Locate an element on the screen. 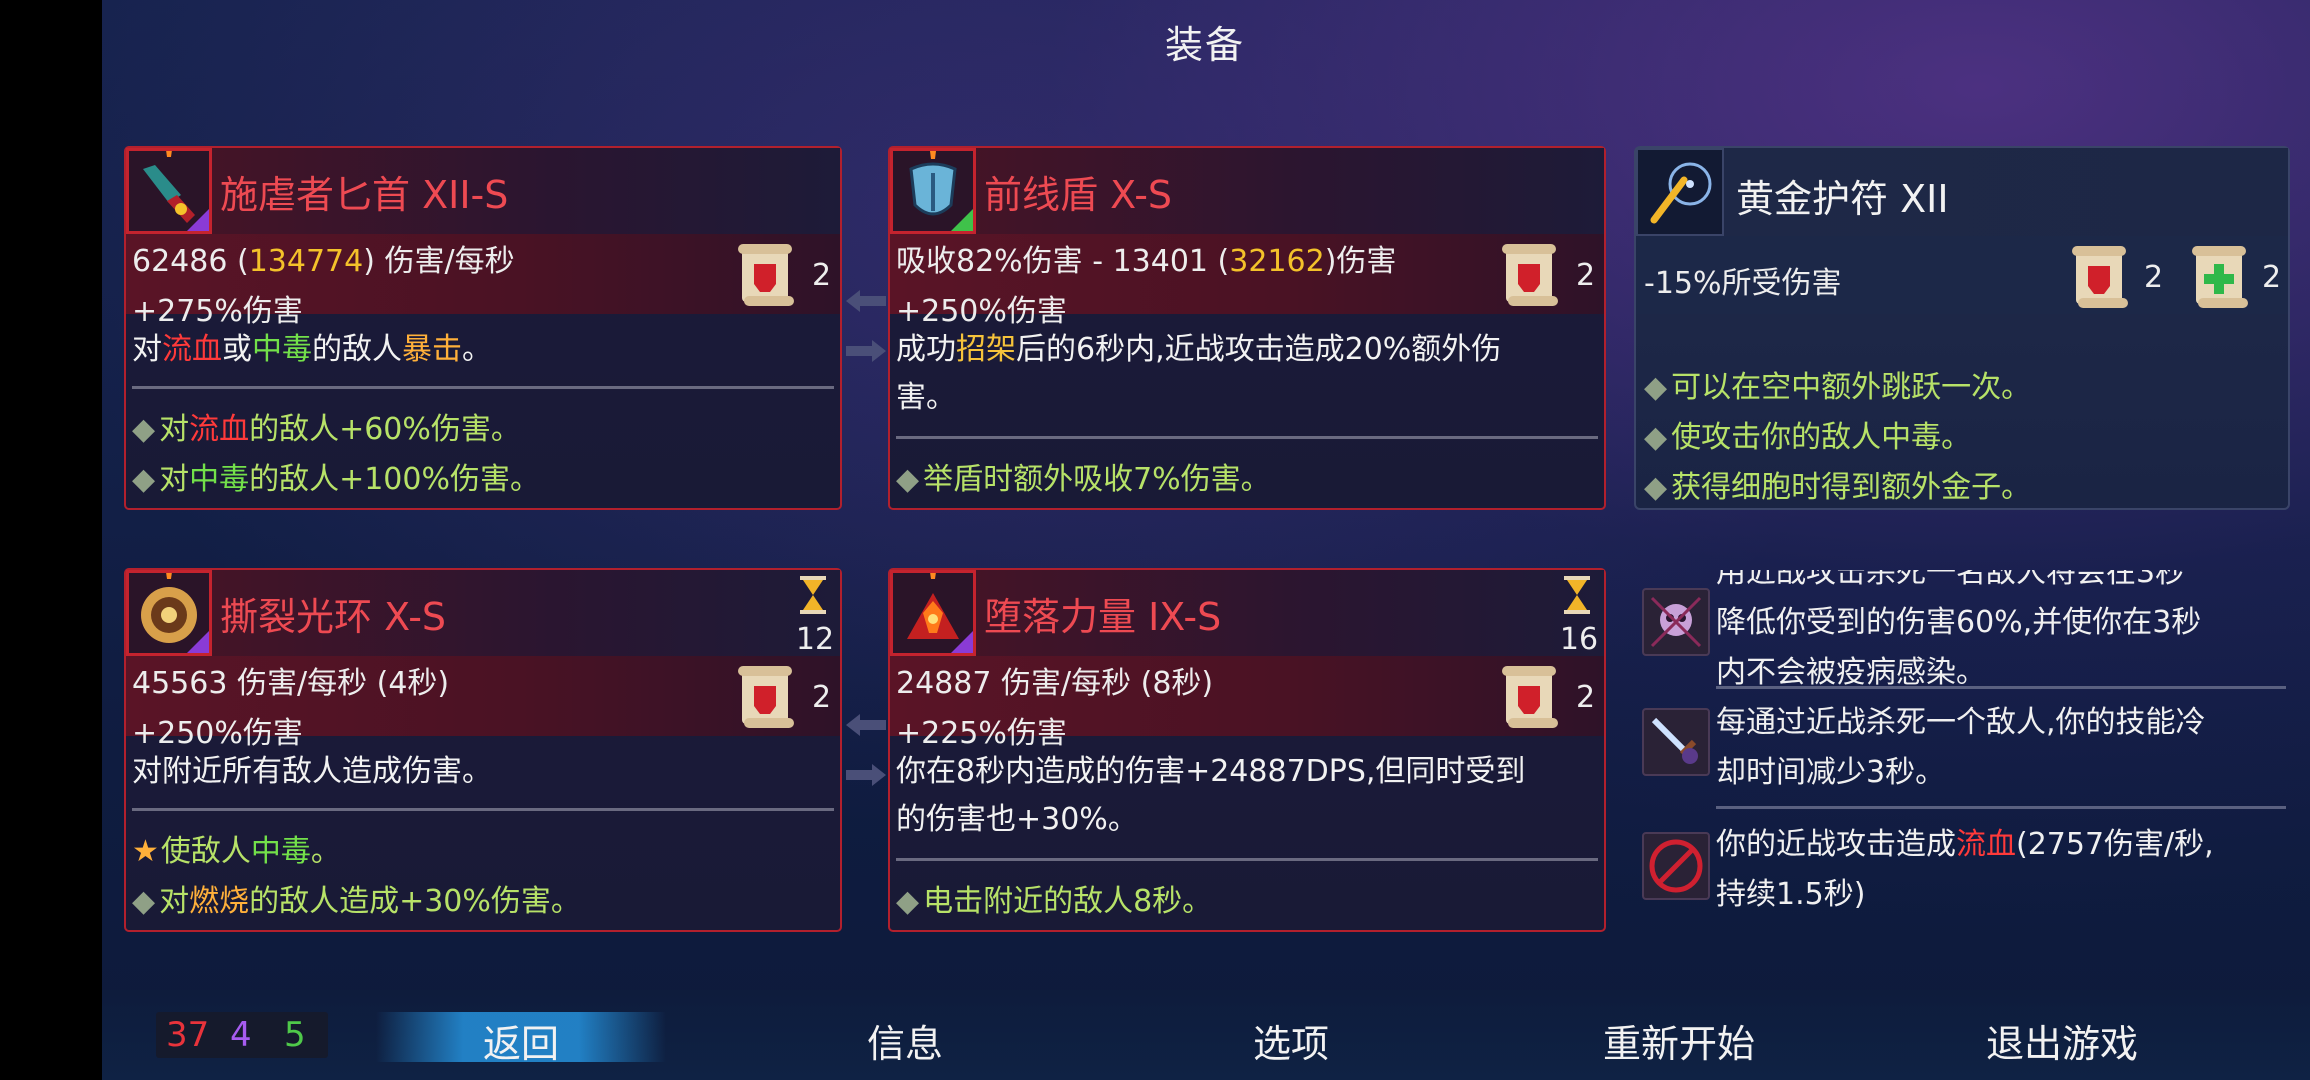 The height and width of the screenshot is (1080, 2310). shield-icon is located at coordinates (933, 188).